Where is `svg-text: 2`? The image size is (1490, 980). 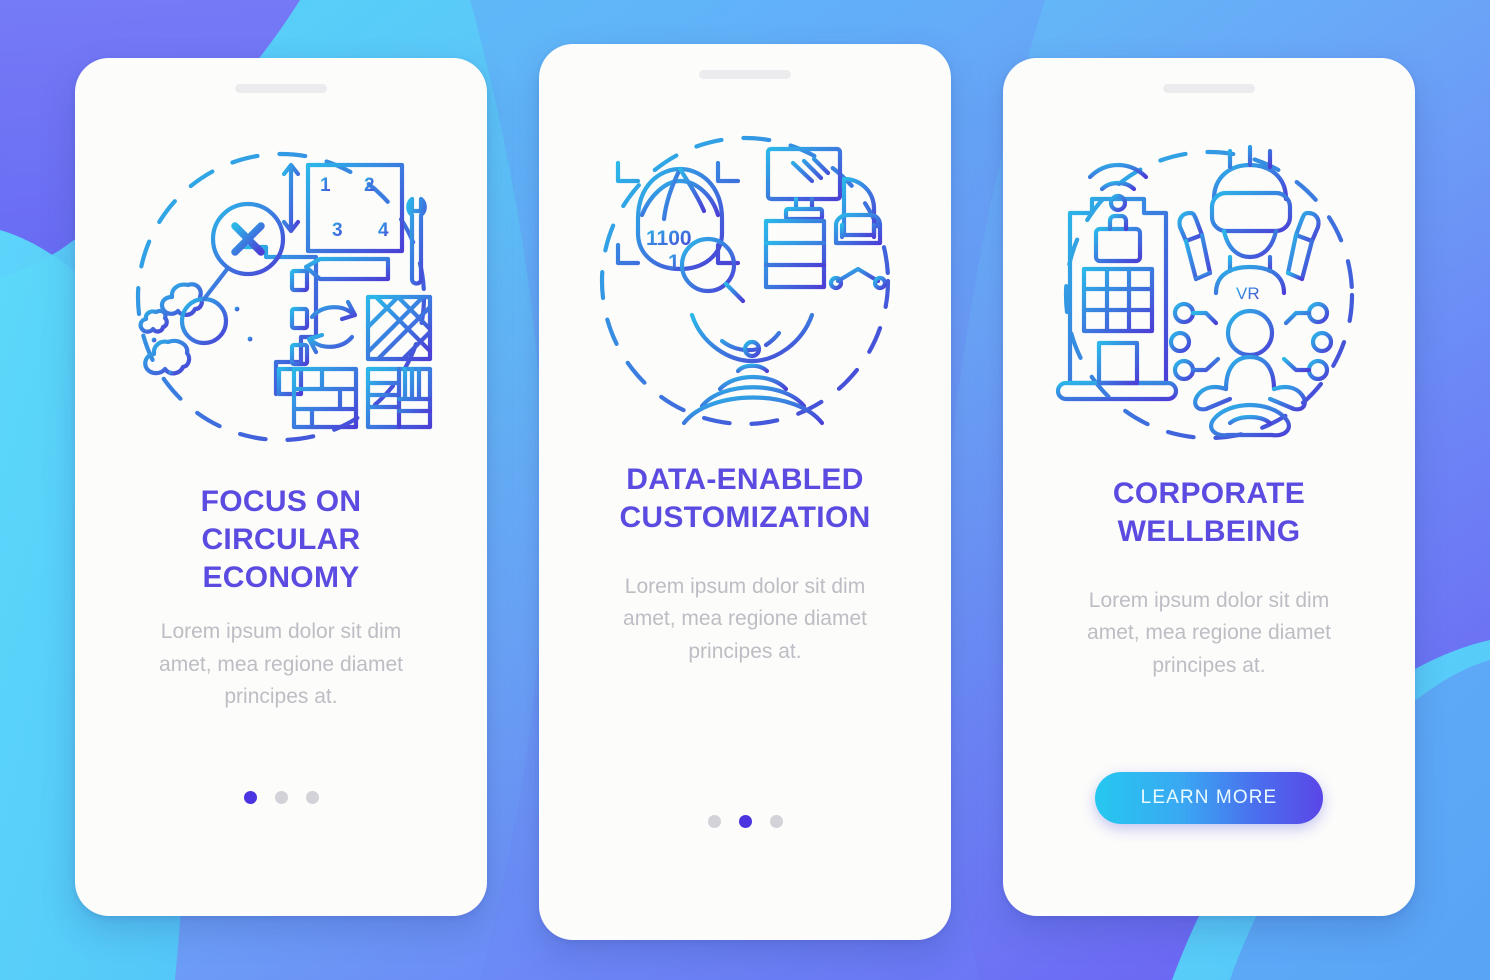 svg-text: 2 is located at coordinates (369, 185).